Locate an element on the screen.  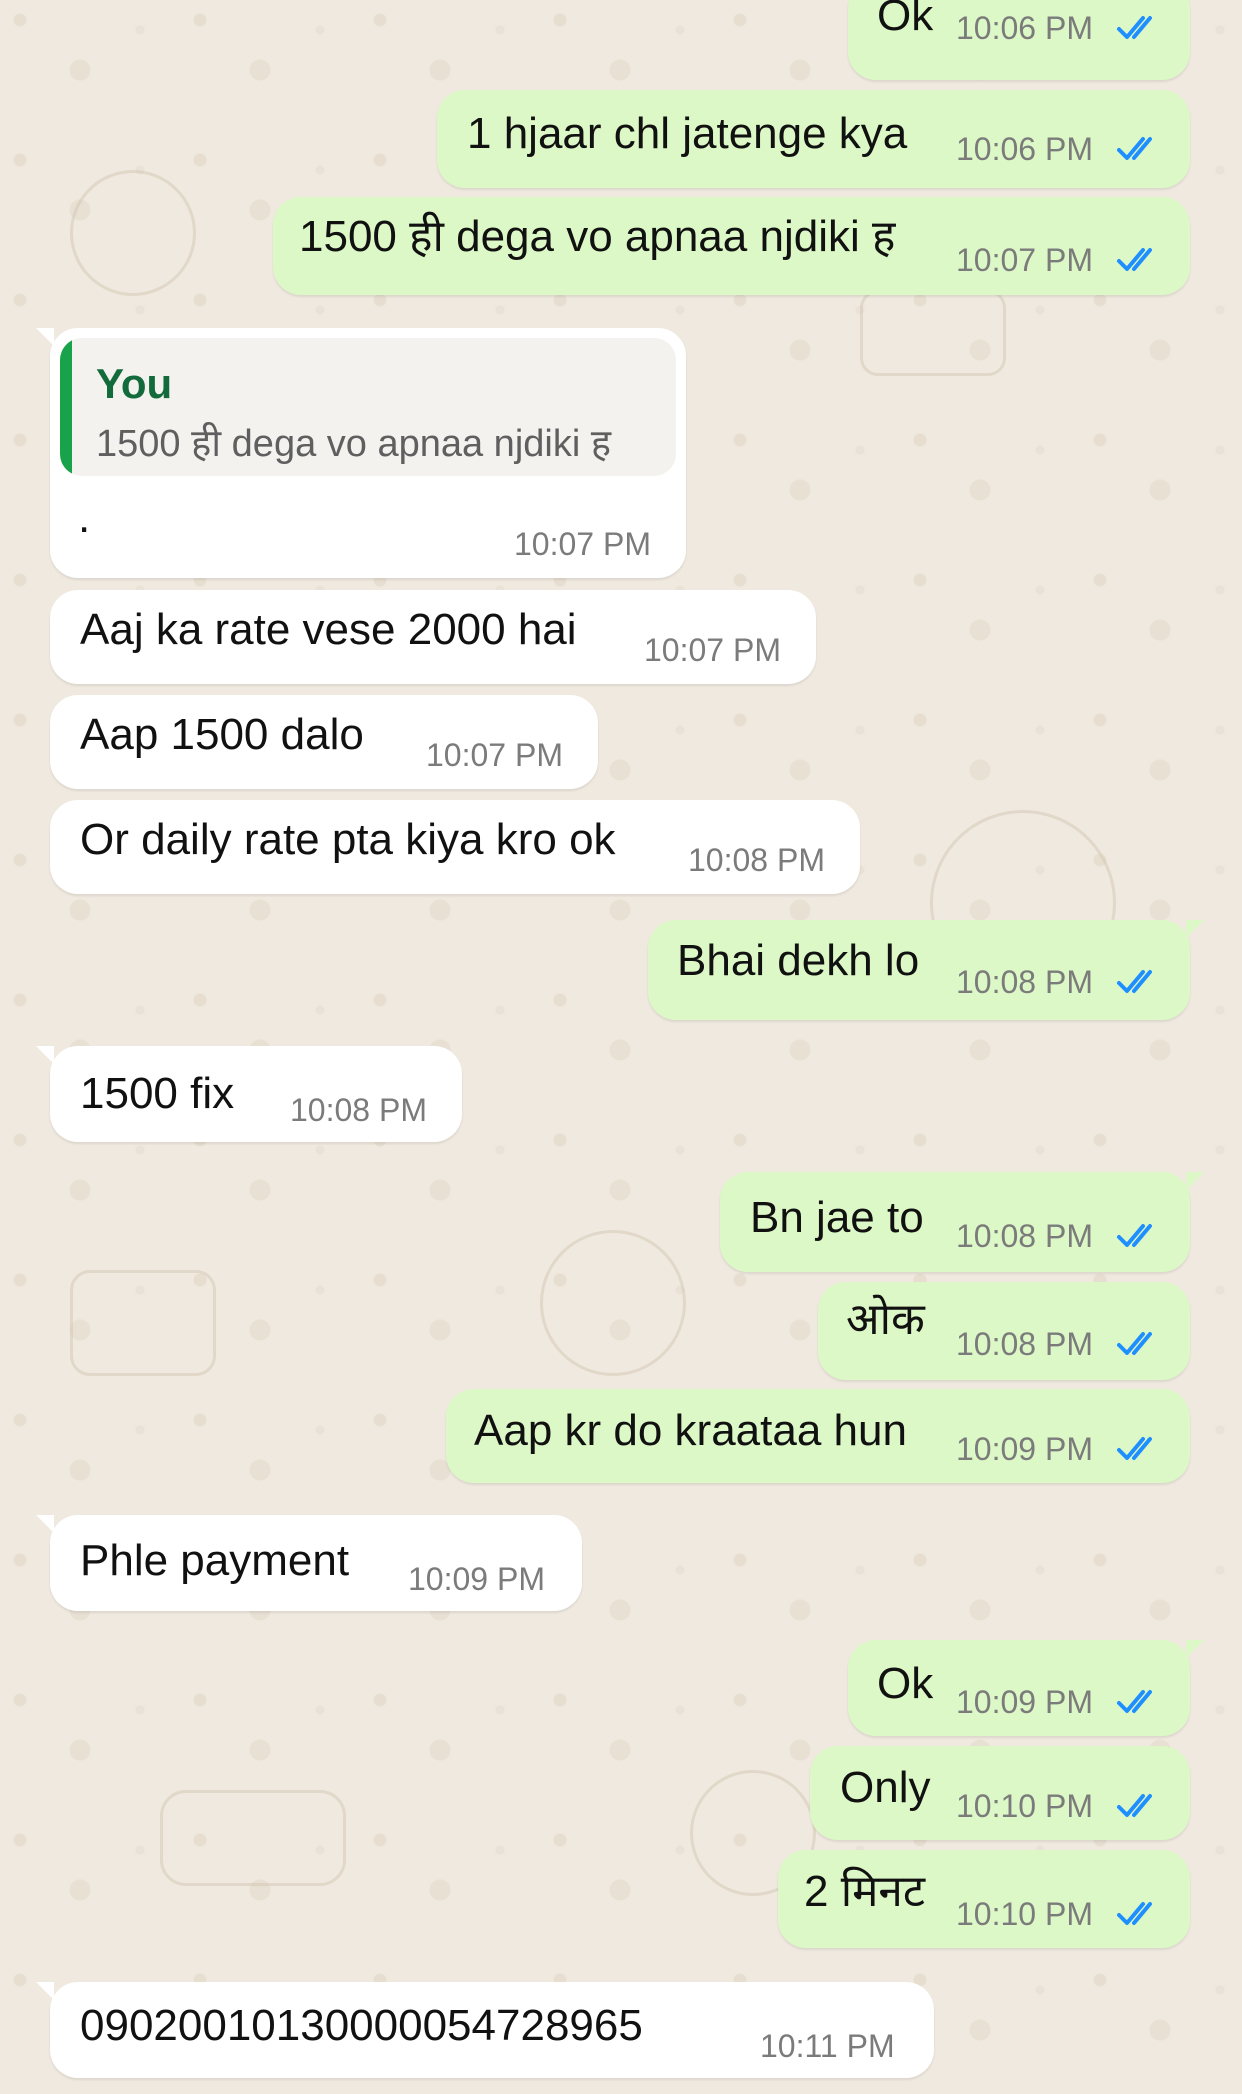
outgoing-message: Ok 10:09 PM is located at coordinates (1026, 1688).